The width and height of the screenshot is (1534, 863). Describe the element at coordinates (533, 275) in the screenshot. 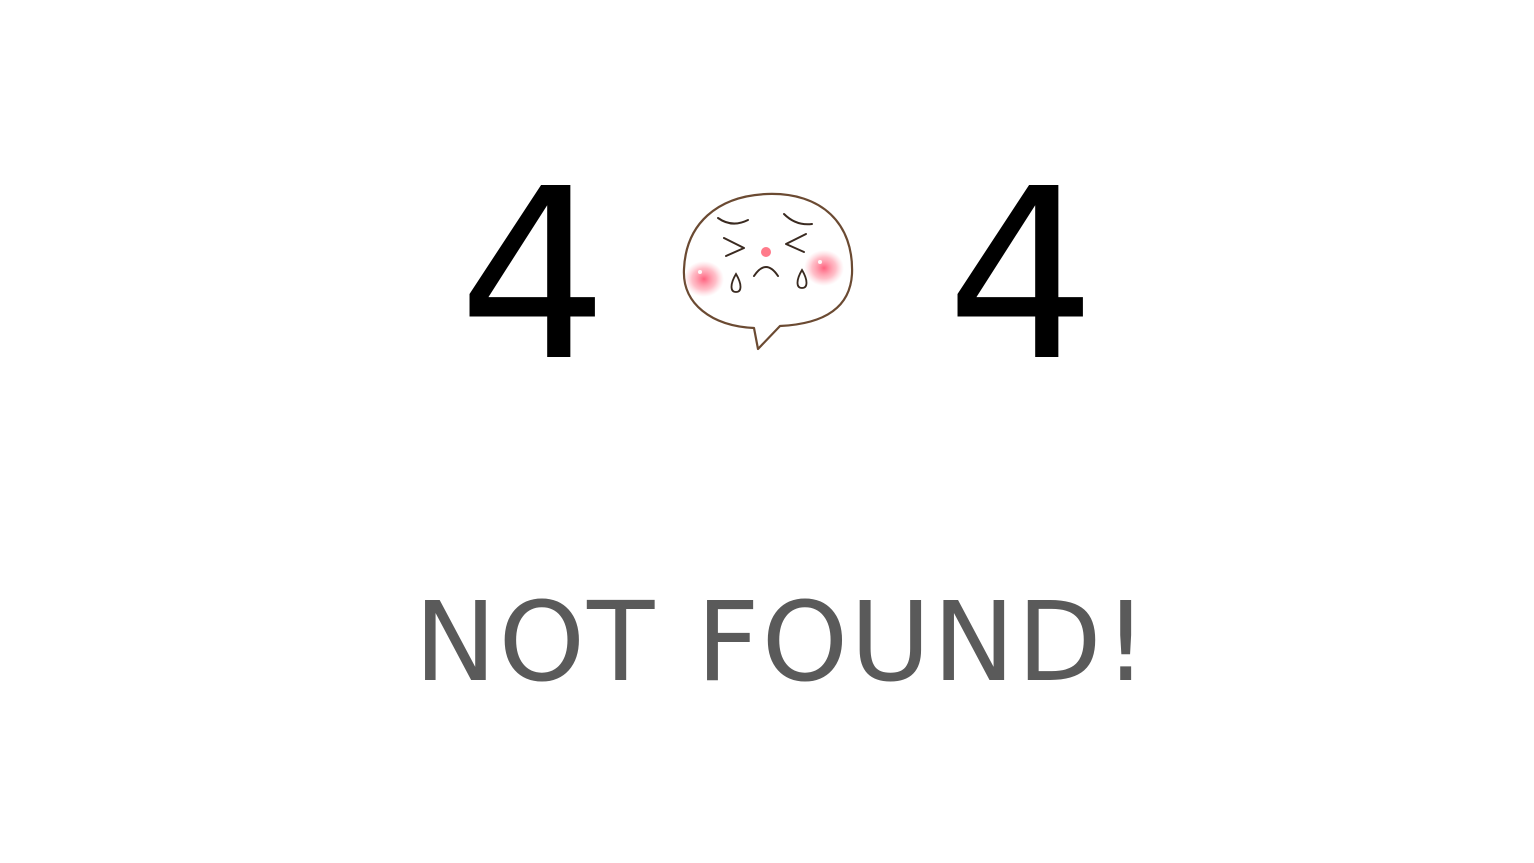

I see `error-digit-left: 4` at that location.